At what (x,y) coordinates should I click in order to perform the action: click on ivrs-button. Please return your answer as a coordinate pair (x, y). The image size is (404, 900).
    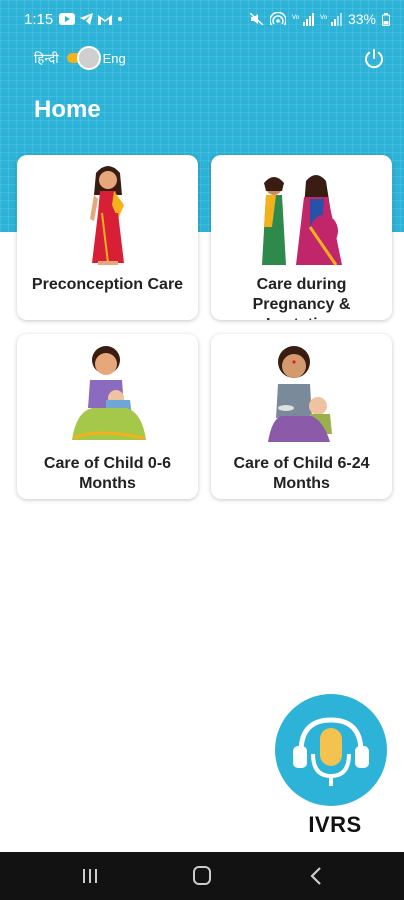
    Looking at the image, I should click on (331, 750).